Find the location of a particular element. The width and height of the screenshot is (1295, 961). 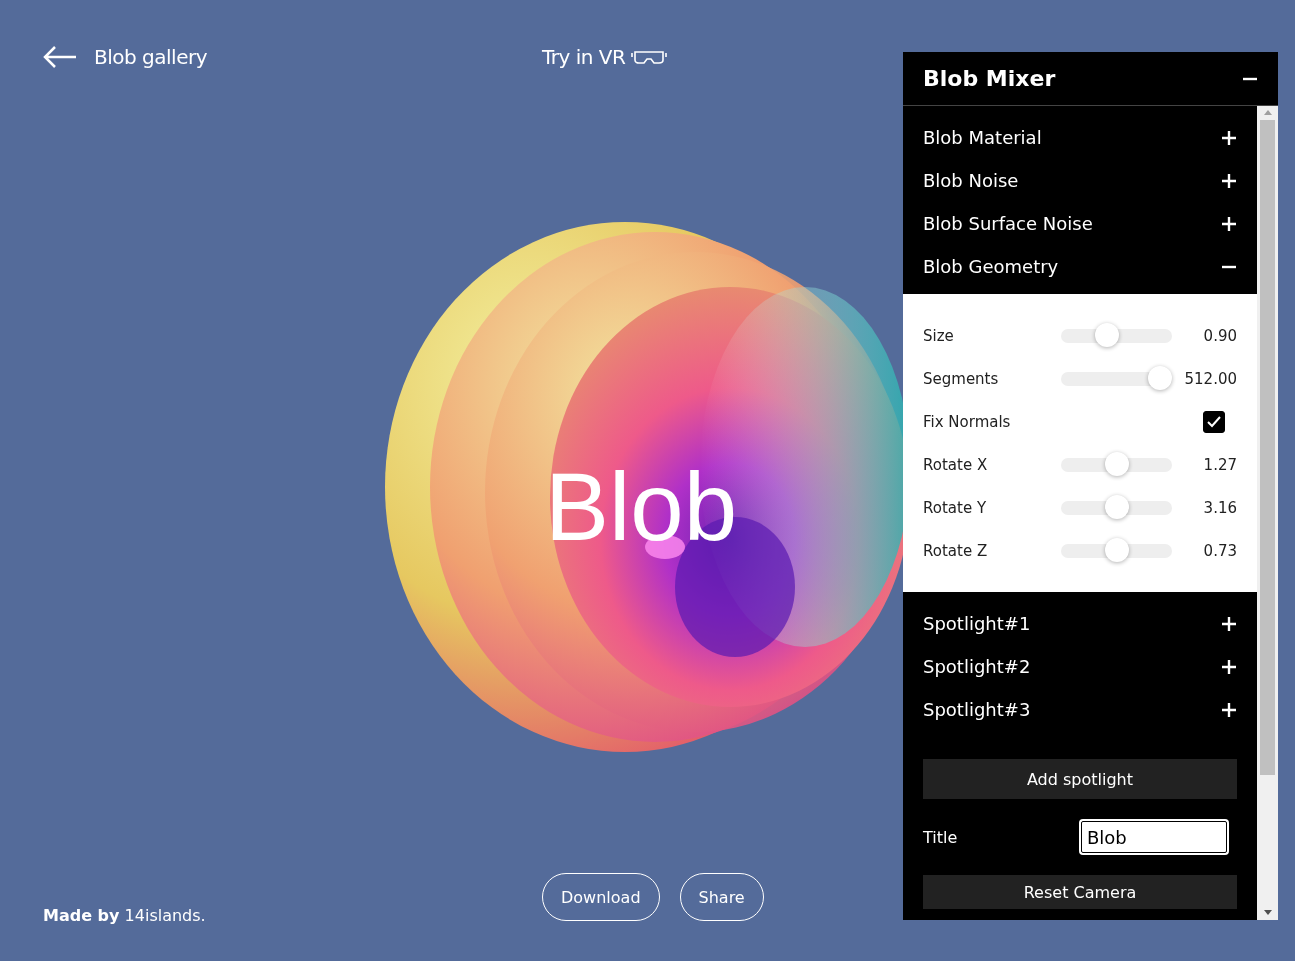

section-header: Spotlight#3 is located at coordinates (977, 709).